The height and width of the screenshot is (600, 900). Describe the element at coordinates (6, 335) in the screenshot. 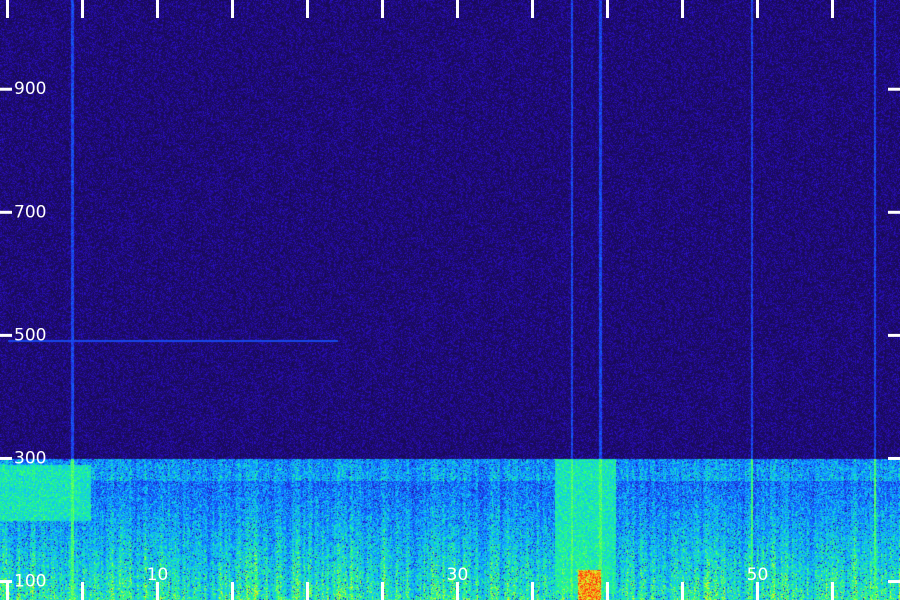

I see `y-tick-marks-left` at that location.